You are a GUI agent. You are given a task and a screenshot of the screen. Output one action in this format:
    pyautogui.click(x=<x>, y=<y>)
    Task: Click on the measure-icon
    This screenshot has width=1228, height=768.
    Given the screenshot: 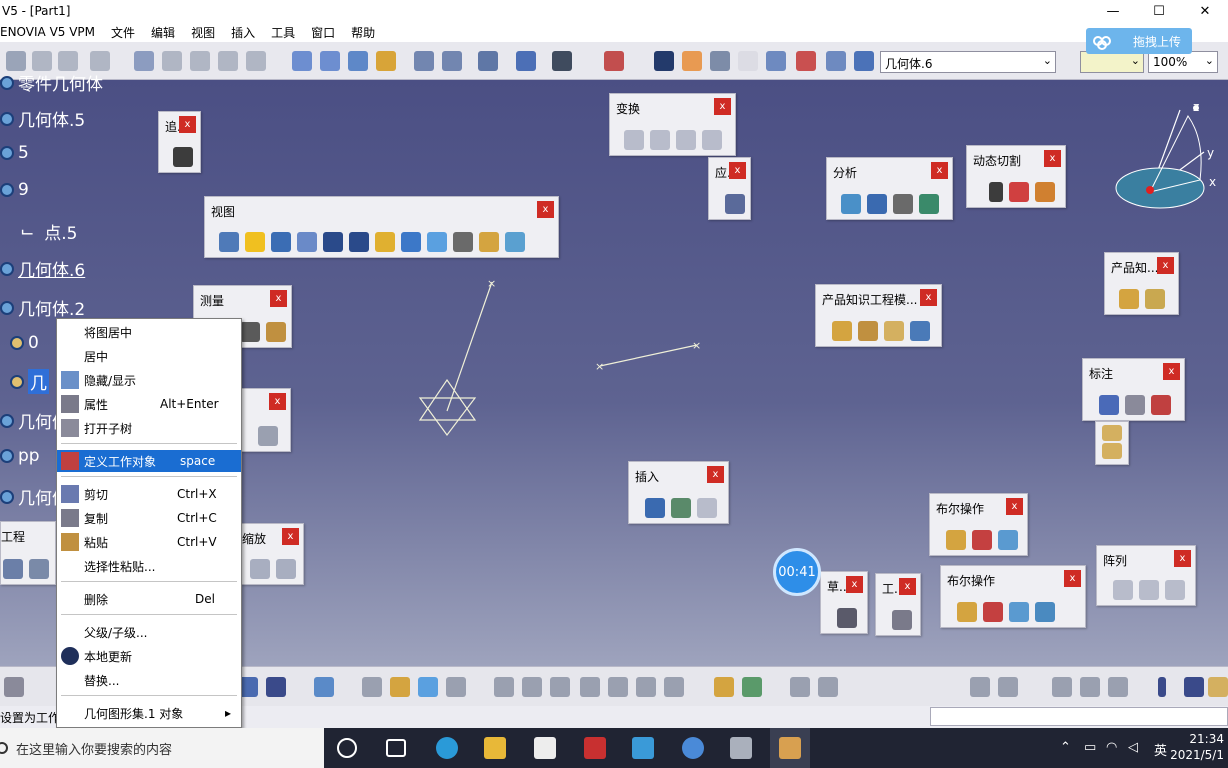 What is the action you would take?
    pyautogui.click(x=250, y=332)
    